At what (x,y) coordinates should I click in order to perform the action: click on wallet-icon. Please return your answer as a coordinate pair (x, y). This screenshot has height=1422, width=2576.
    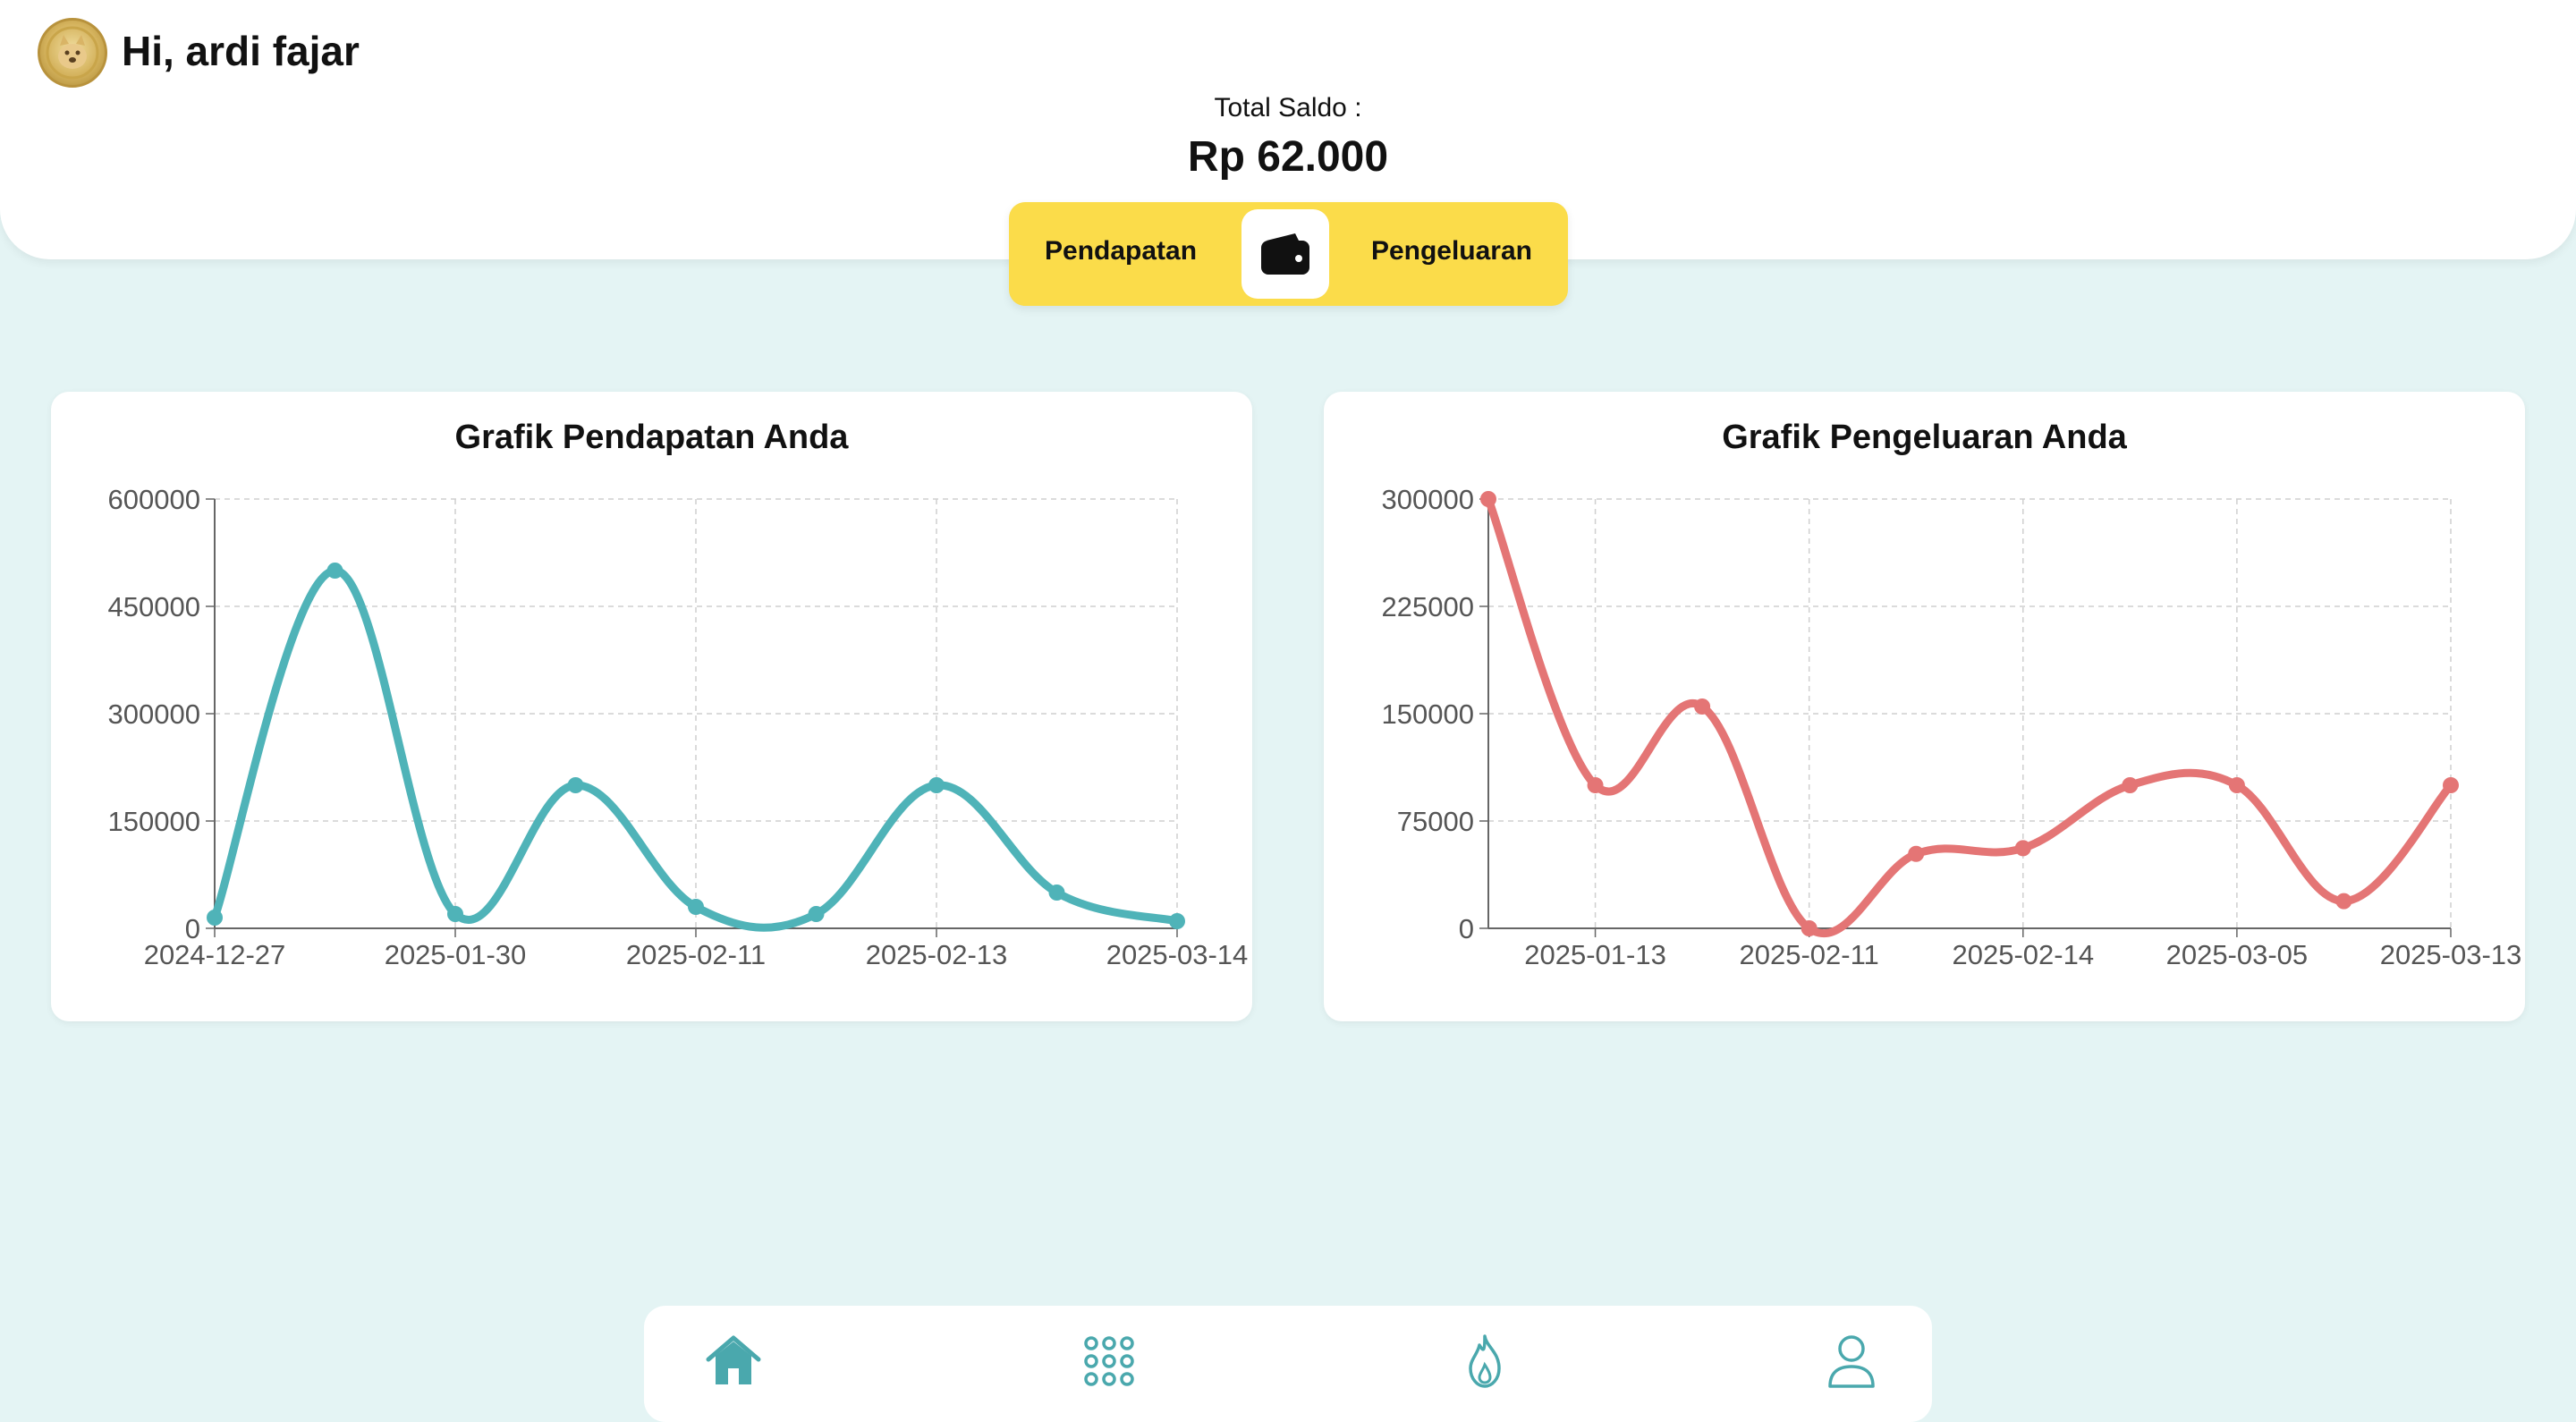
    Looking at the image, I should click on (1285, 254).